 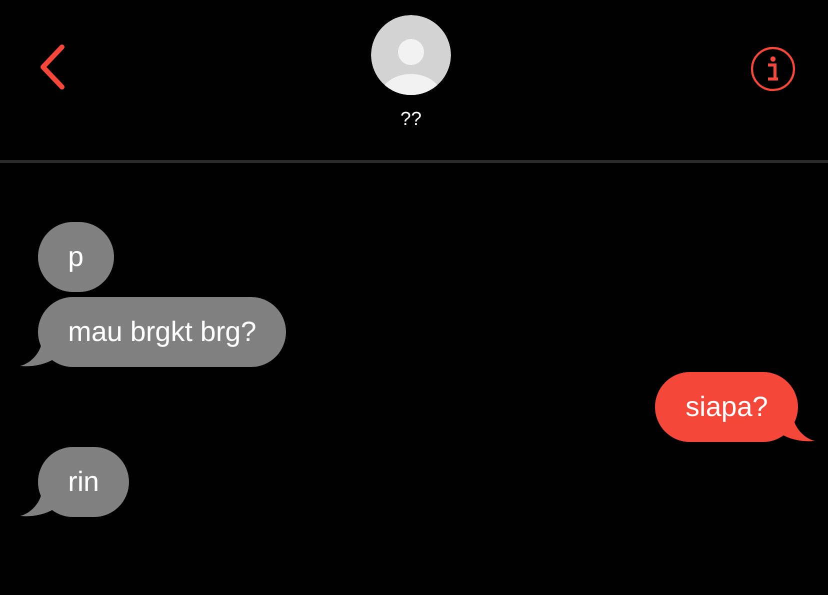 What do you see at coordinates (84, 482) in the screenshot?
I see `message-bubble: rin` at bounding box center [84, 482].